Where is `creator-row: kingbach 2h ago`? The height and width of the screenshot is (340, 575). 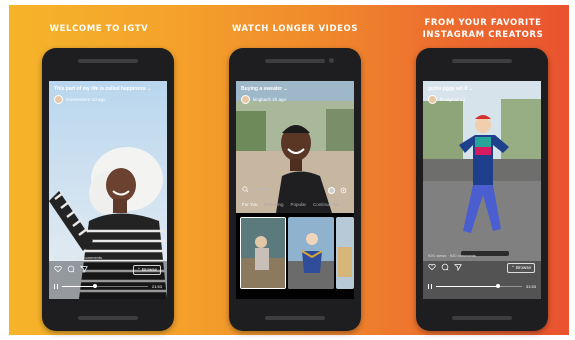 creator-row: kingbach 2h ago is located at coordinates (263, 99).